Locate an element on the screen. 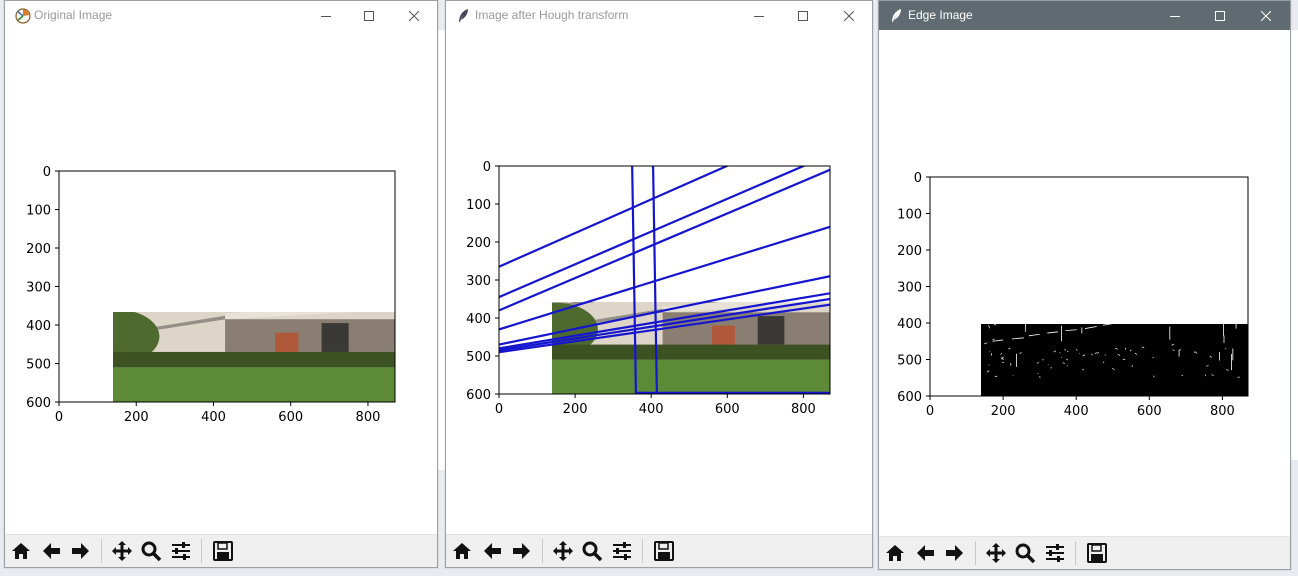 The image size is (1298, 576). save-icon is located at coordinates (664, 551).